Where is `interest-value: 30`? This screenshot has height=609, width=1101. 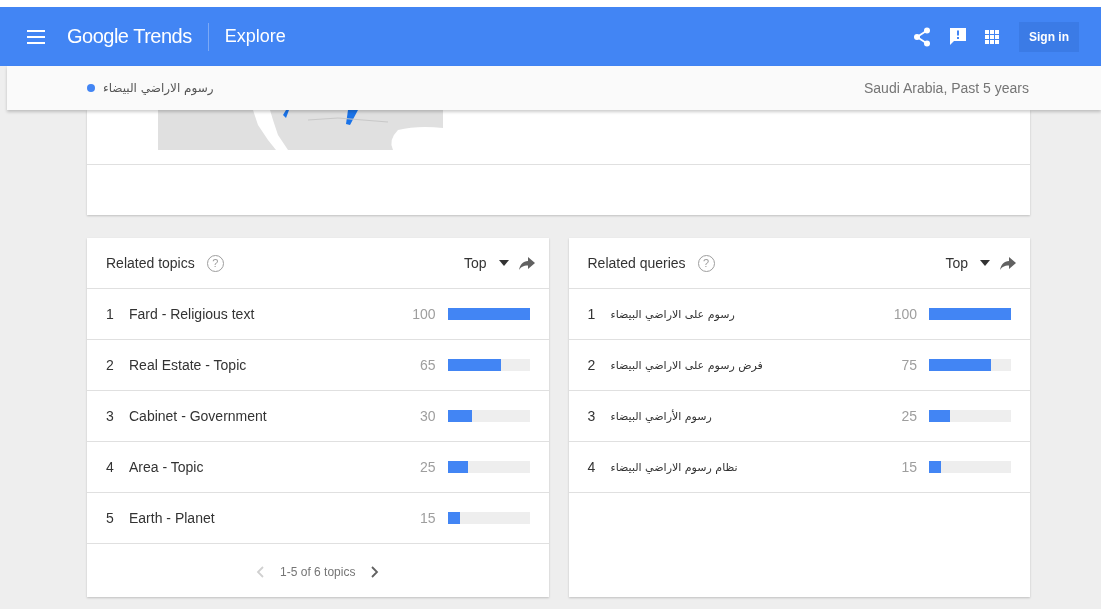
interest-value: 30 is located at coordinates (427, 416).